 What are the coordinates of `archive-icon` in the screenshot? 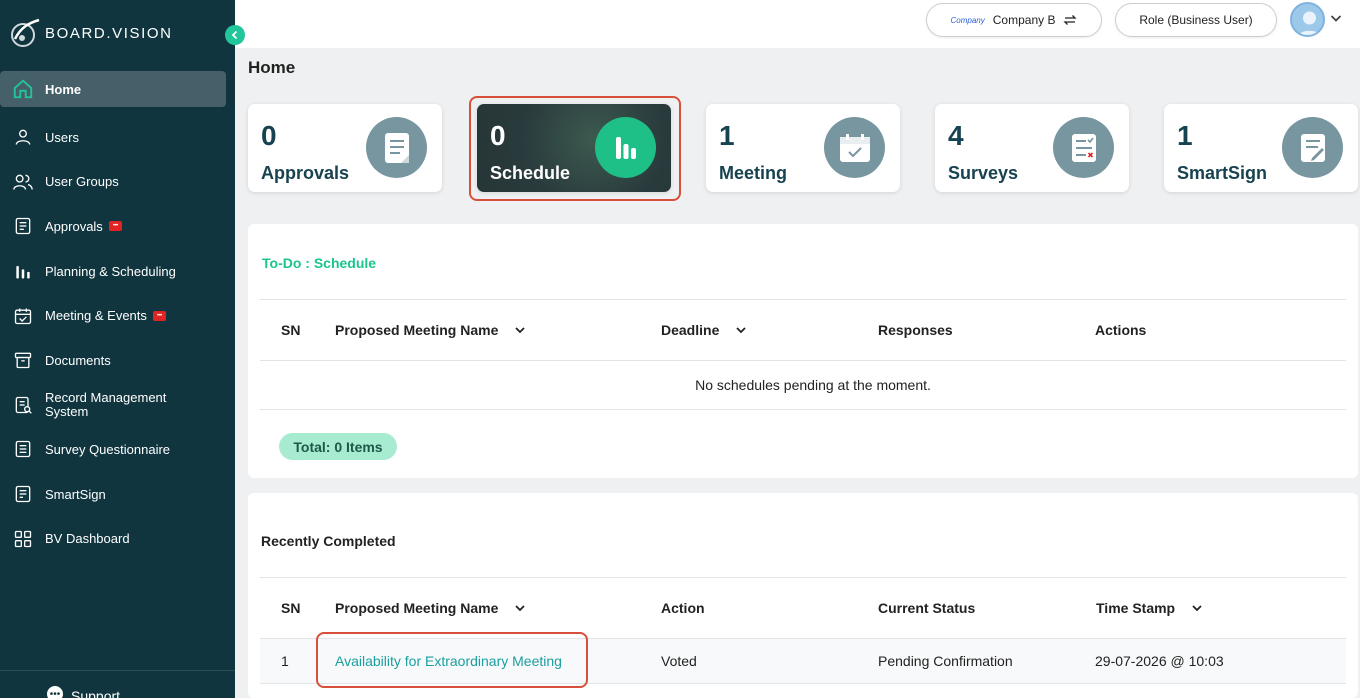 It's located at (23, 360).